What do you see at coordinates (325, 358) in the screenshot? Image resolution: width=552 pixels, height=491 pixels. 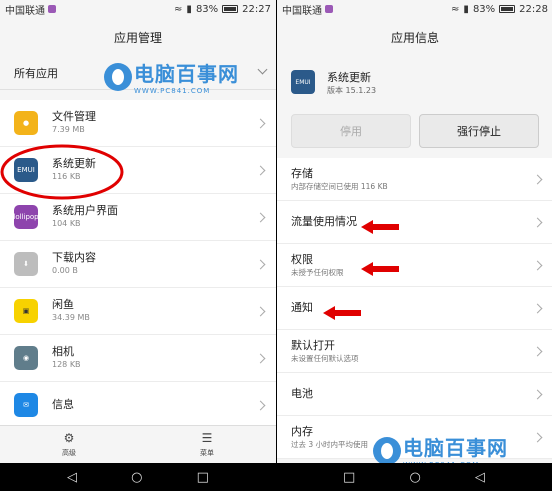 I see `setting-subtitle: 未设置任何默认选项` at bounding box center [325, 358].